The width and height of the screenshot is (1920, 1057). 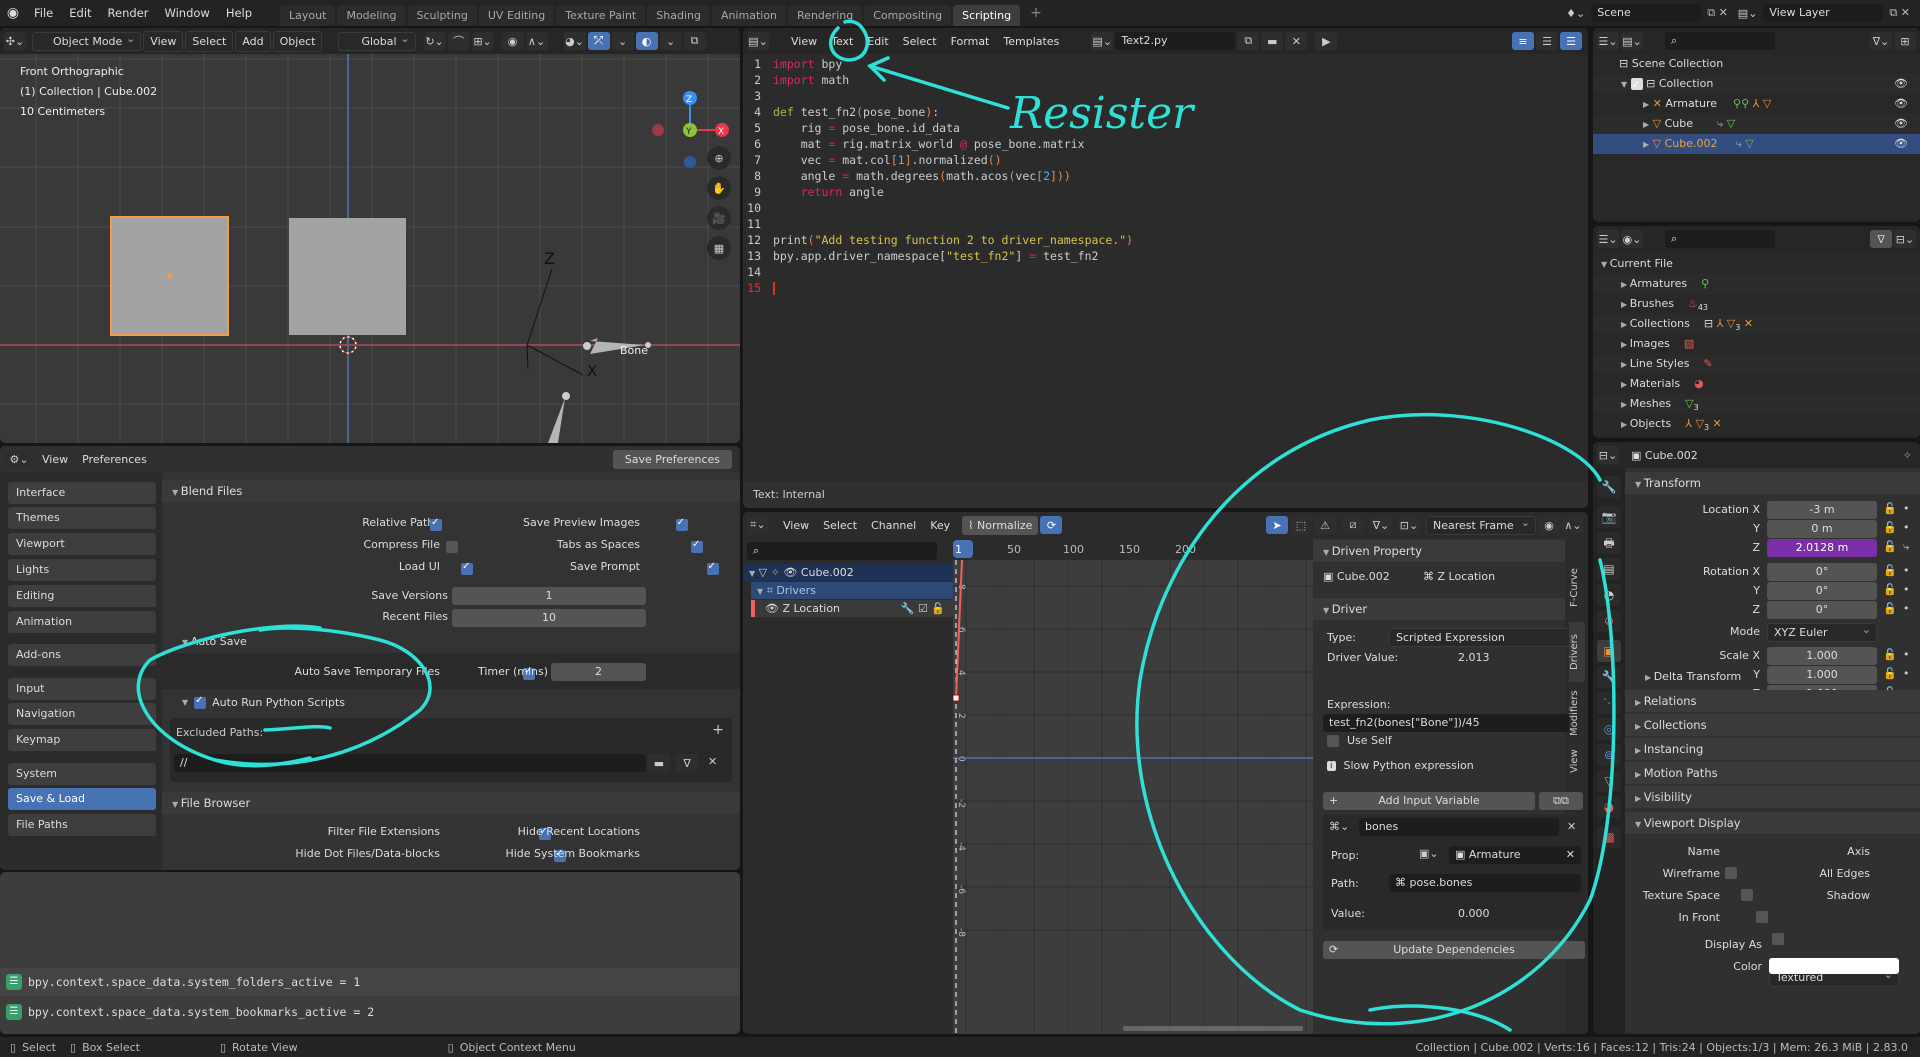 I want to click on menu-help: Help, so click(x=239, y=13).